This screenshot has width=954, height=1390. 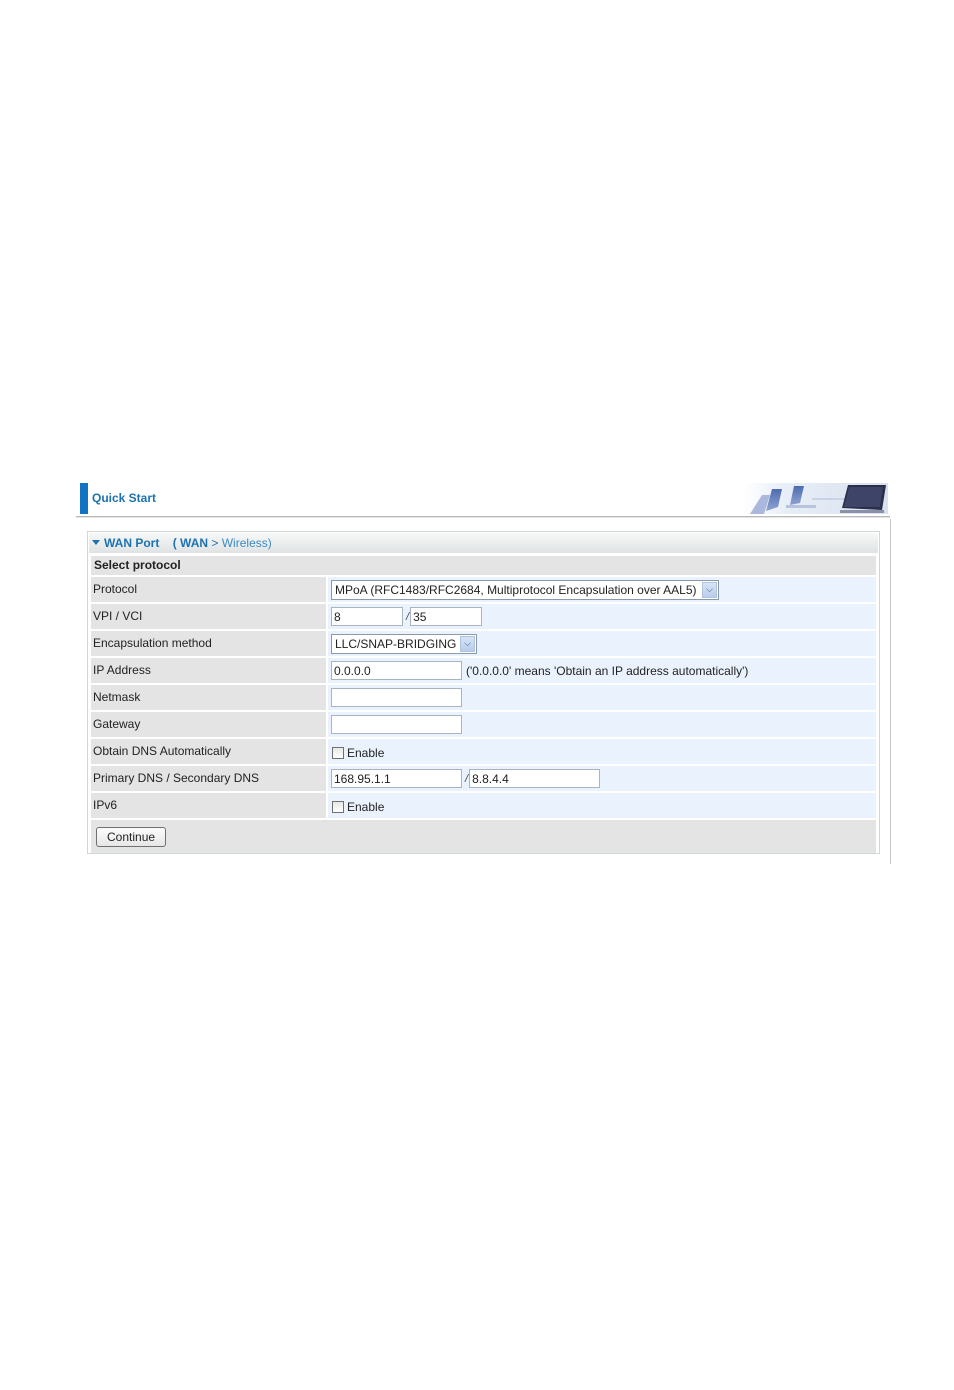 What do you see at coordinates (484, 499) in the screenshot?
I see `page-header: Quick Start` at bounding box center [484, 499].